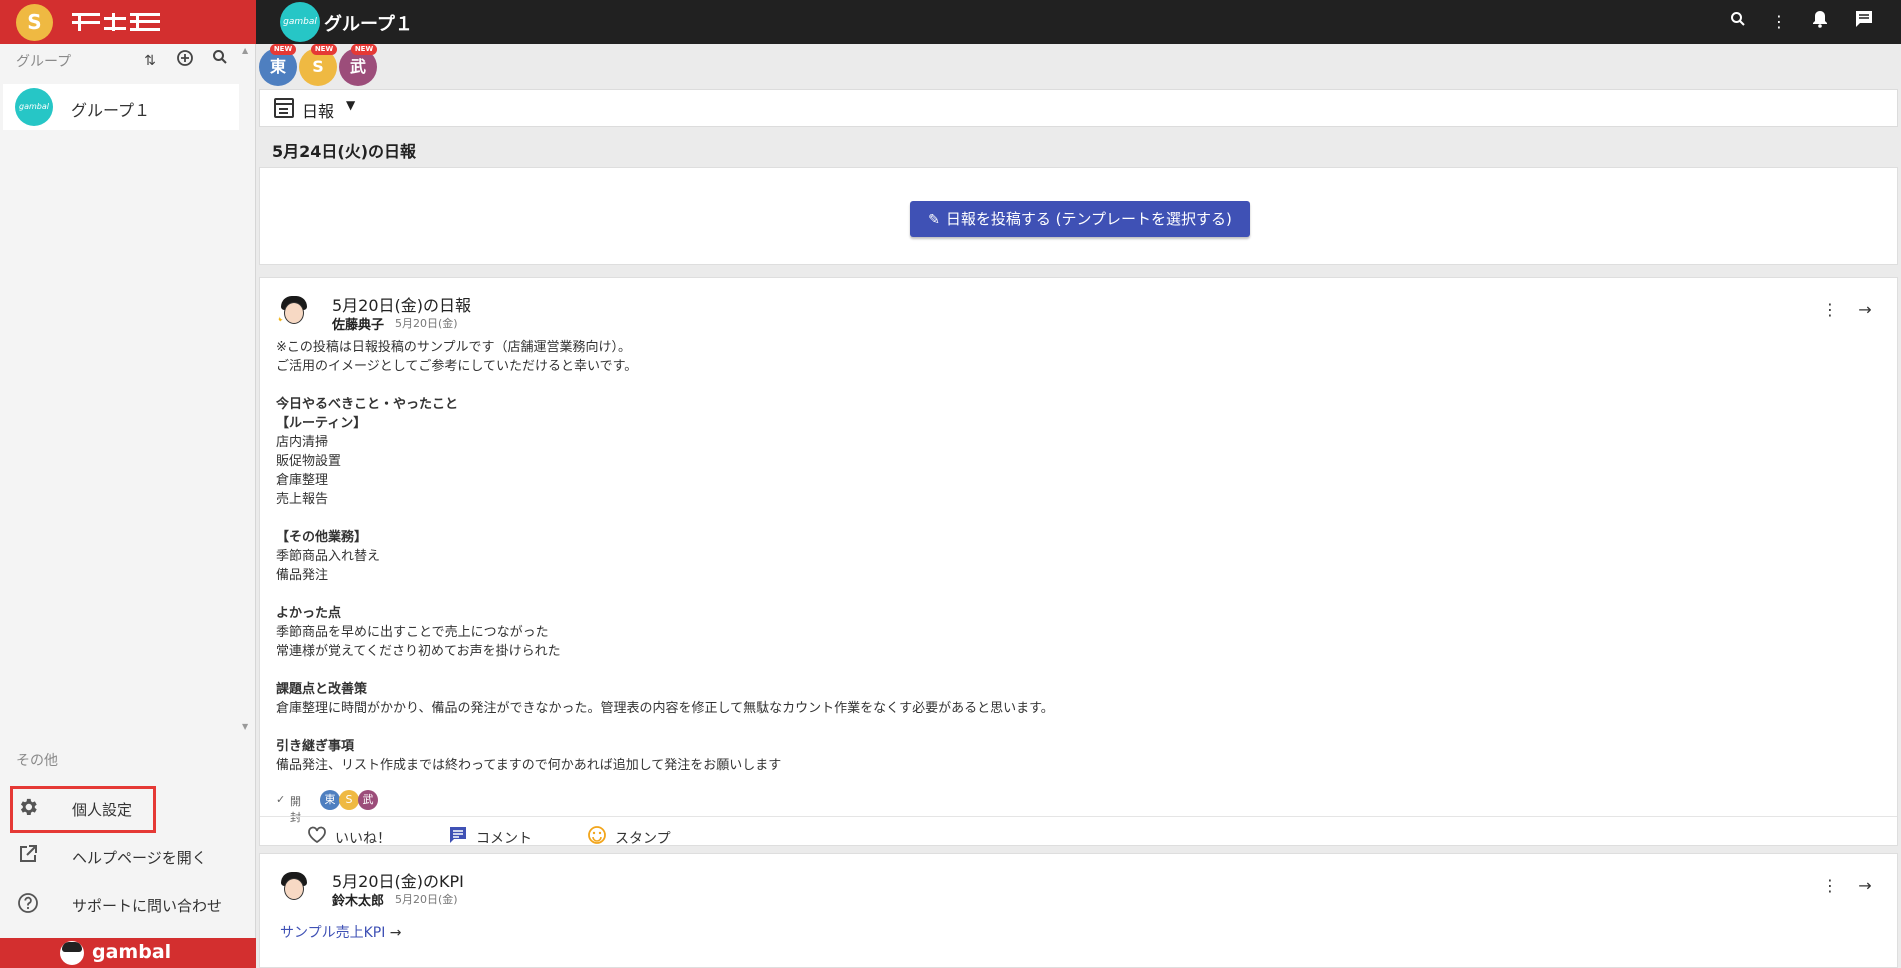  What do you see at coordinates (358, 325) in the screenshot?
I see `author-name: 佐藤典子` at bounding box center [358, 325].